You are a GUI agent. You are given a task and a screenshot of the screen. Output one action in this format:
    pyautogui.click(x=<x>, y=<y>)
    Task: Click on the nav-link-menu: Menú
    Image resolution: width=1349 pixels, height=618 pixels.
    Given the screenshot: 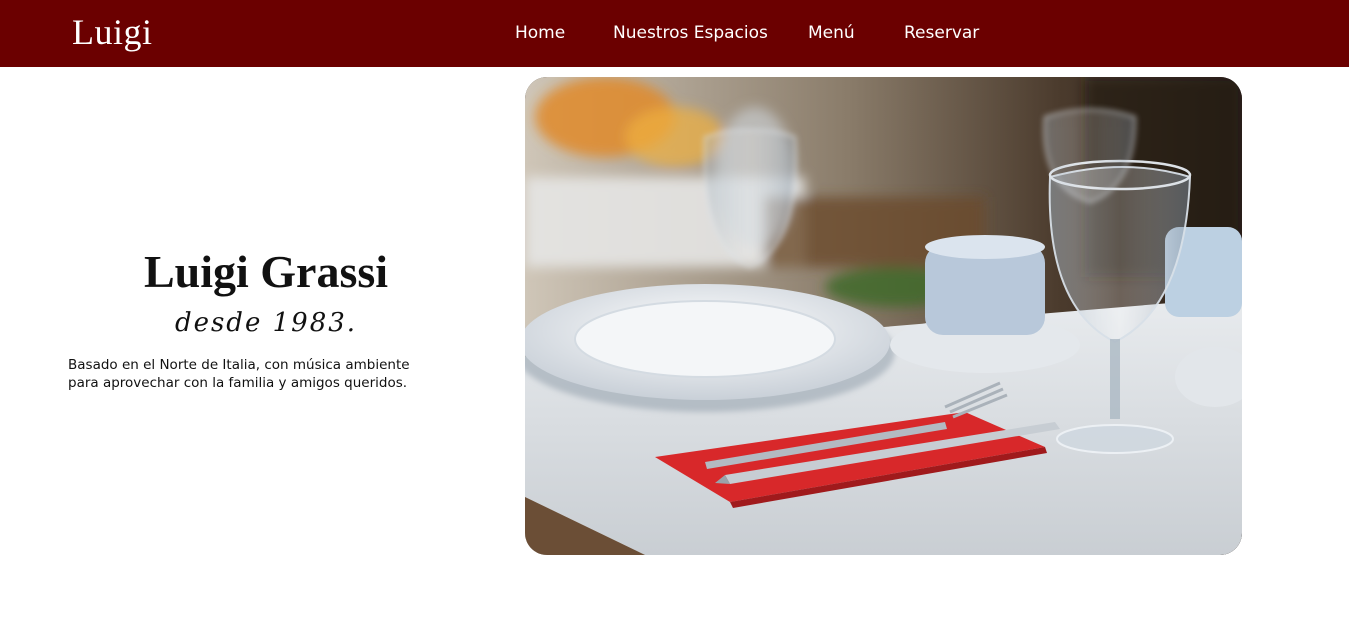 What is the action you would take?
    pyautogui.click(x=831, y=33)
    